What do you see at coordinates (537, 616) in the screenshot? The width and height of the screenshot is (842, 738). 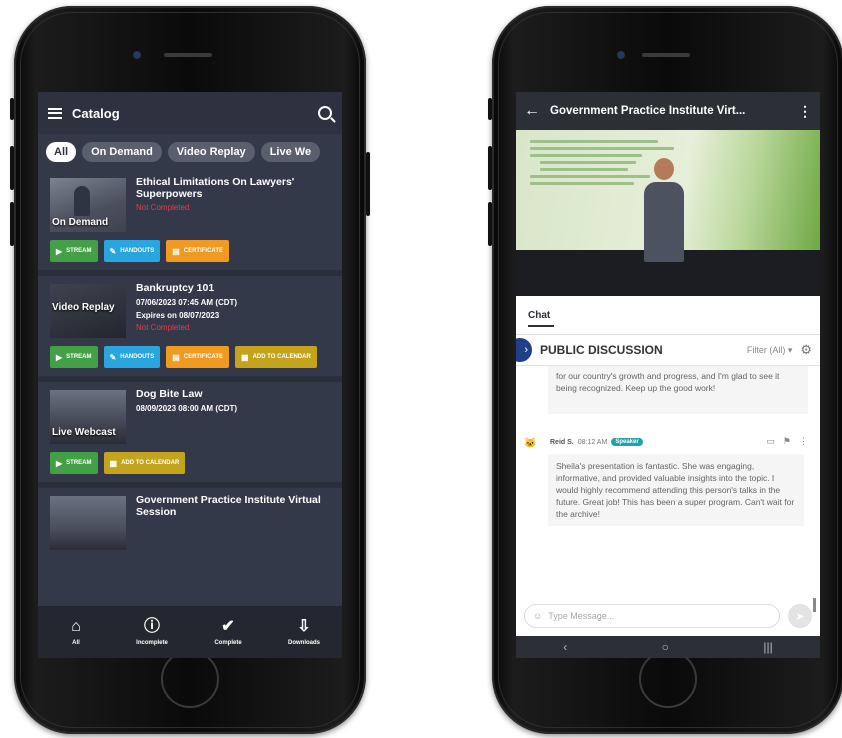 I see `emoji-icon: ☺` at bounding box center [537, 616].